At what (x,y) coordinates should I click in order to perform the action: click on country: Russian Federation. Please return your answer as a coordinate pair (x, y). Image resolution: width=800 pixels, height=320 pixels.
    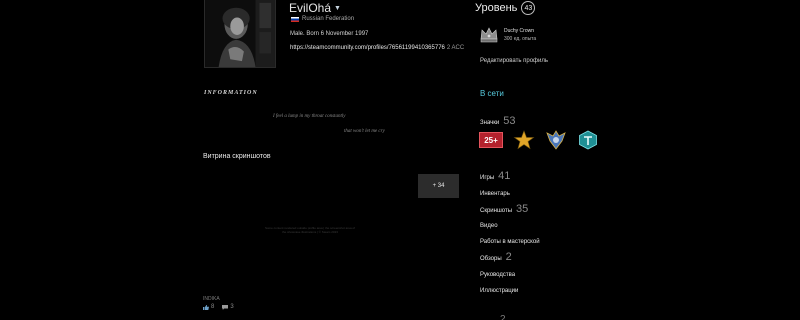
    Looking at the image, I should click on (322, 19).